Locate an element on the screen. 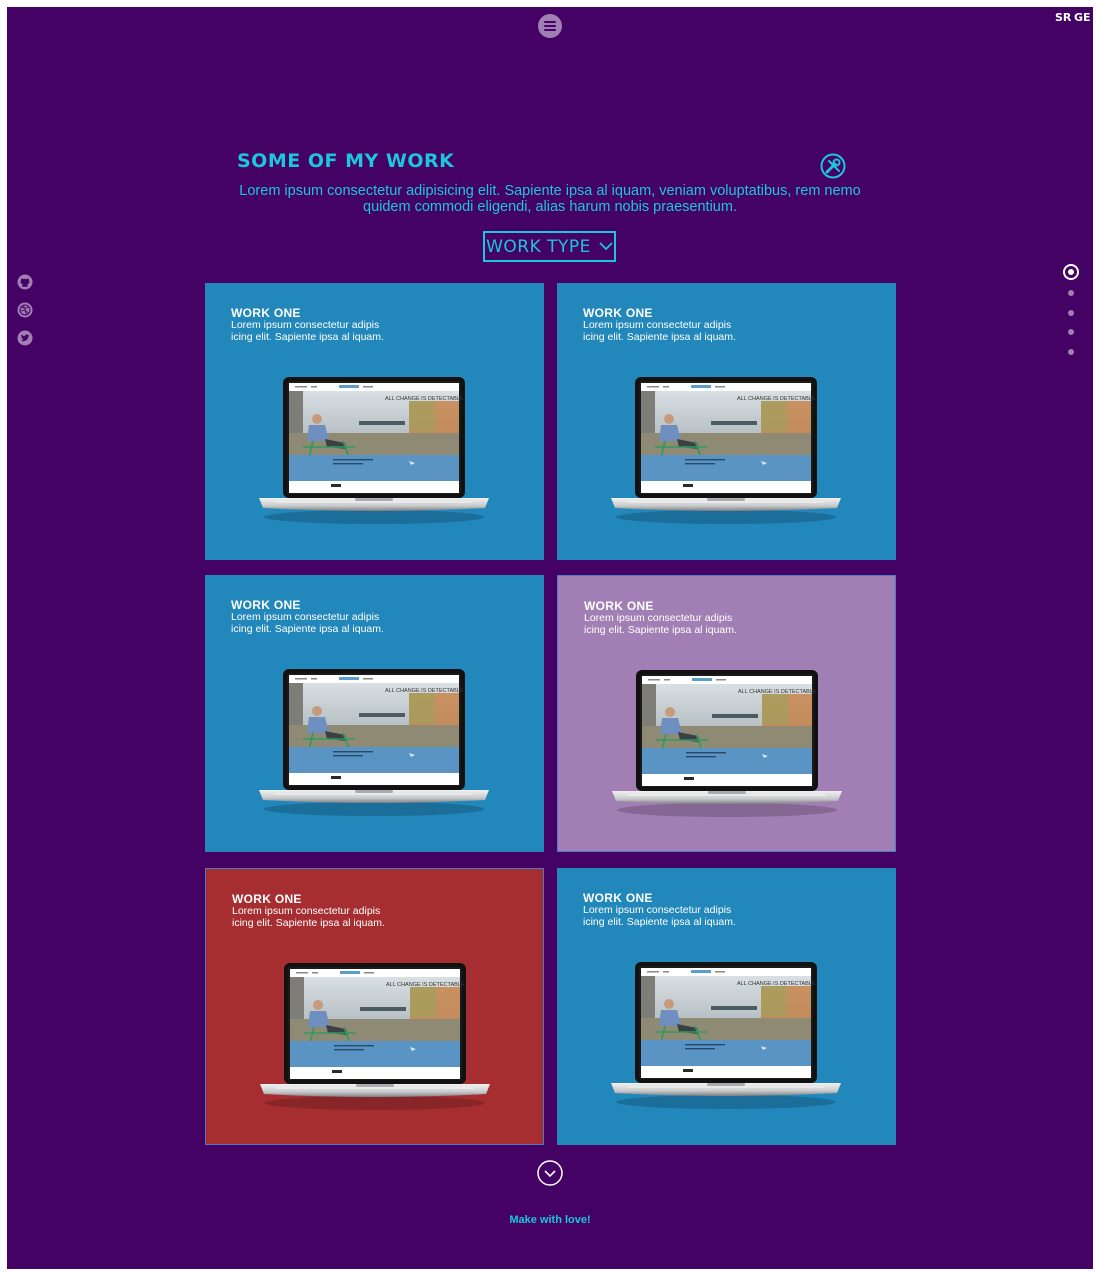 This screenshot has height=1277, width=1100. github-icon is located at coordinates (25, 282).